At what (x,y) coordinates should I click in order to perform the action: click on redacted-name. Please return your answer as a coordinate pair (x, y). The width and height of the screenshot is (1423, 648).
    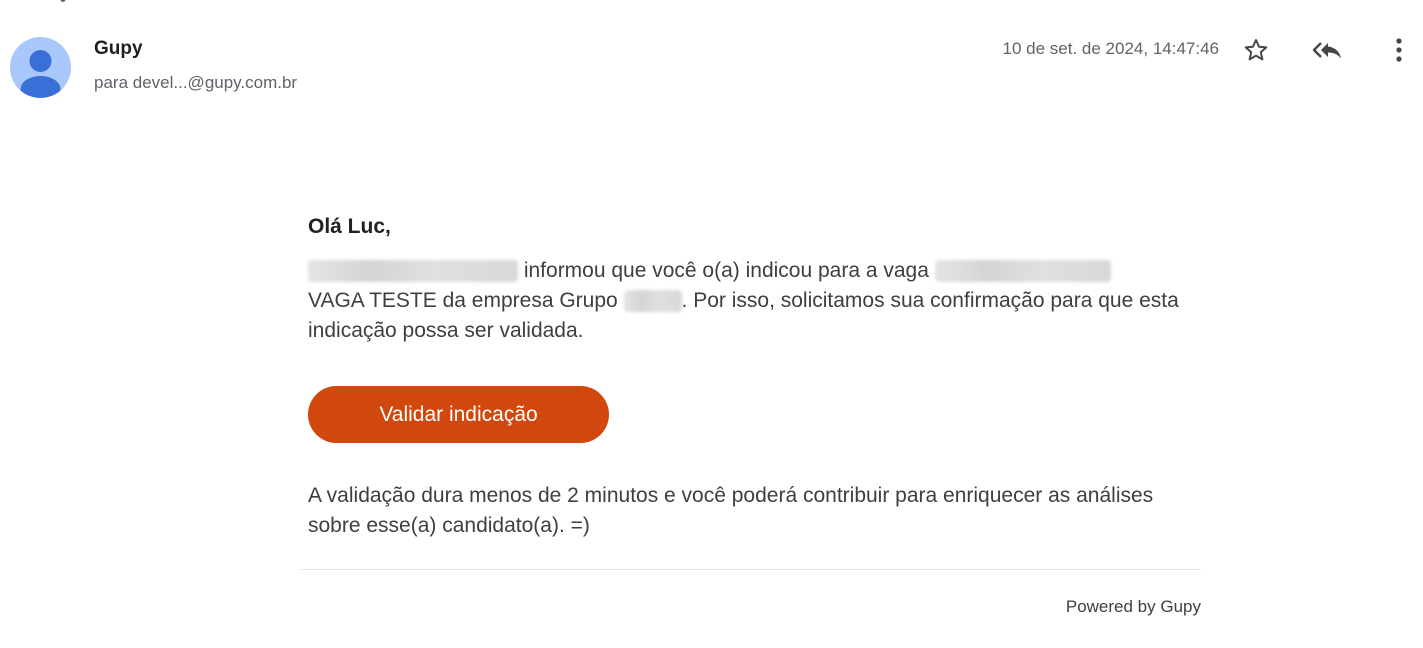
    Looking at the image, I should click on (413, 271).